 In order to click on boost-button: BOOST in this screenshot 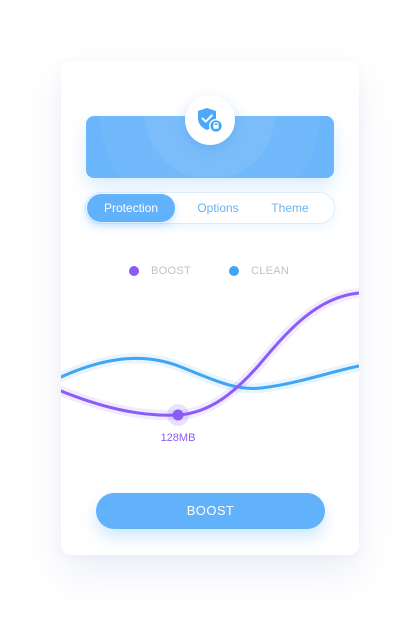, I will do `click(210, 511)`.